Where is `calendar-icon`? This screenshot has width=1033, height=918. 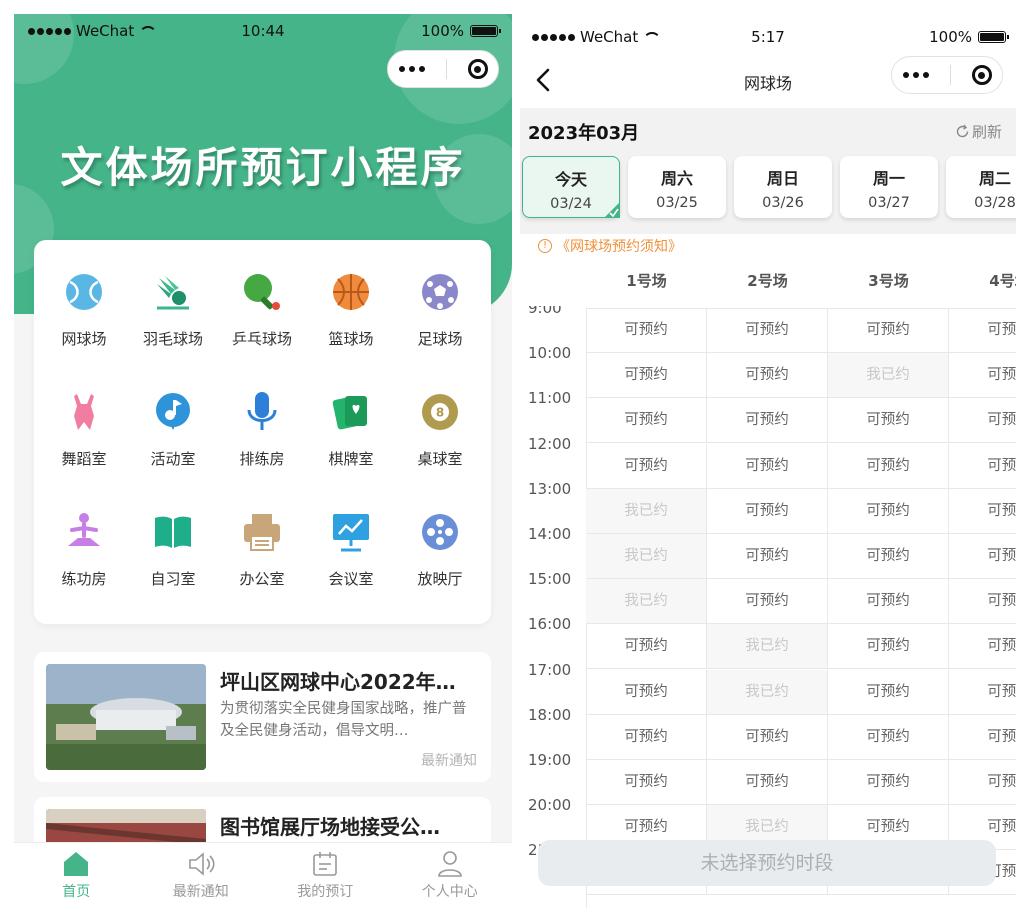 calendar-icon is located at coordinates (325, 864).